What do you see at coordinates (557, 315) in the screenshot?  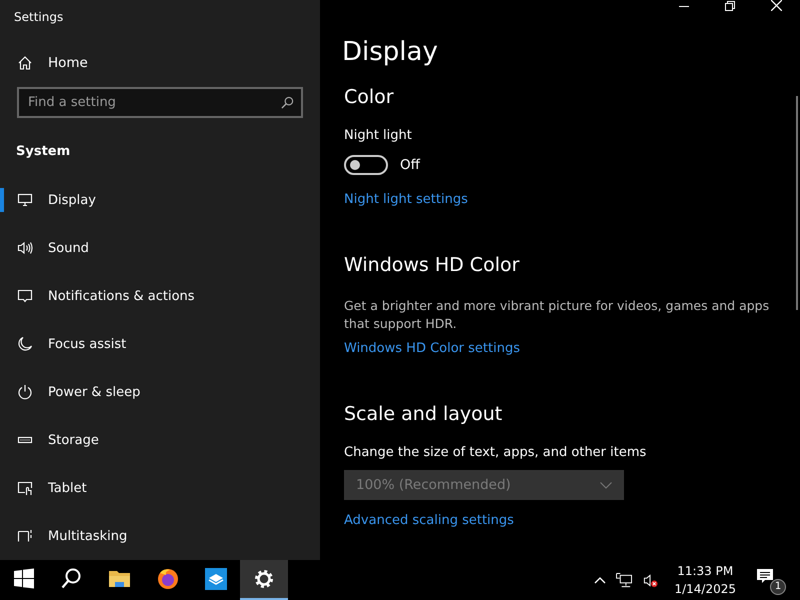 I see `description-text: Get a brighter and more vibrant picture for videos, games and apps that support HDR.` at bounding box center [557, 315].